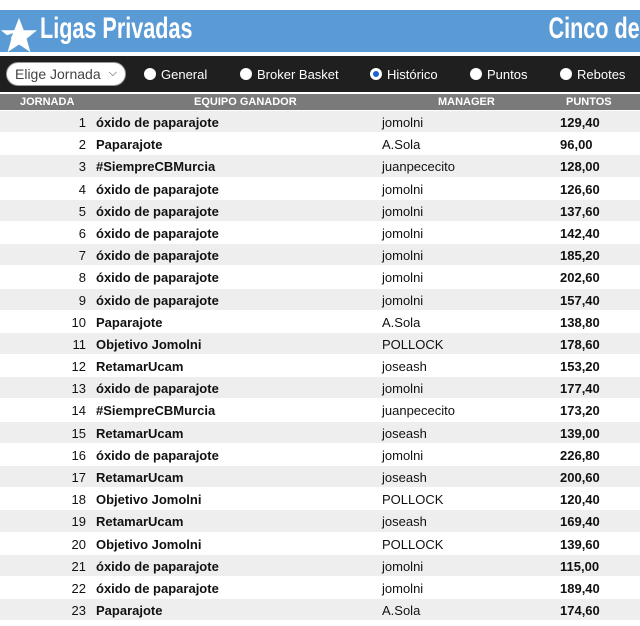 The width and height of the screenshot is (640, 626). Describe the element at coordinates (184, 74) in the screenshot. I see `radio-label: General` at that location.